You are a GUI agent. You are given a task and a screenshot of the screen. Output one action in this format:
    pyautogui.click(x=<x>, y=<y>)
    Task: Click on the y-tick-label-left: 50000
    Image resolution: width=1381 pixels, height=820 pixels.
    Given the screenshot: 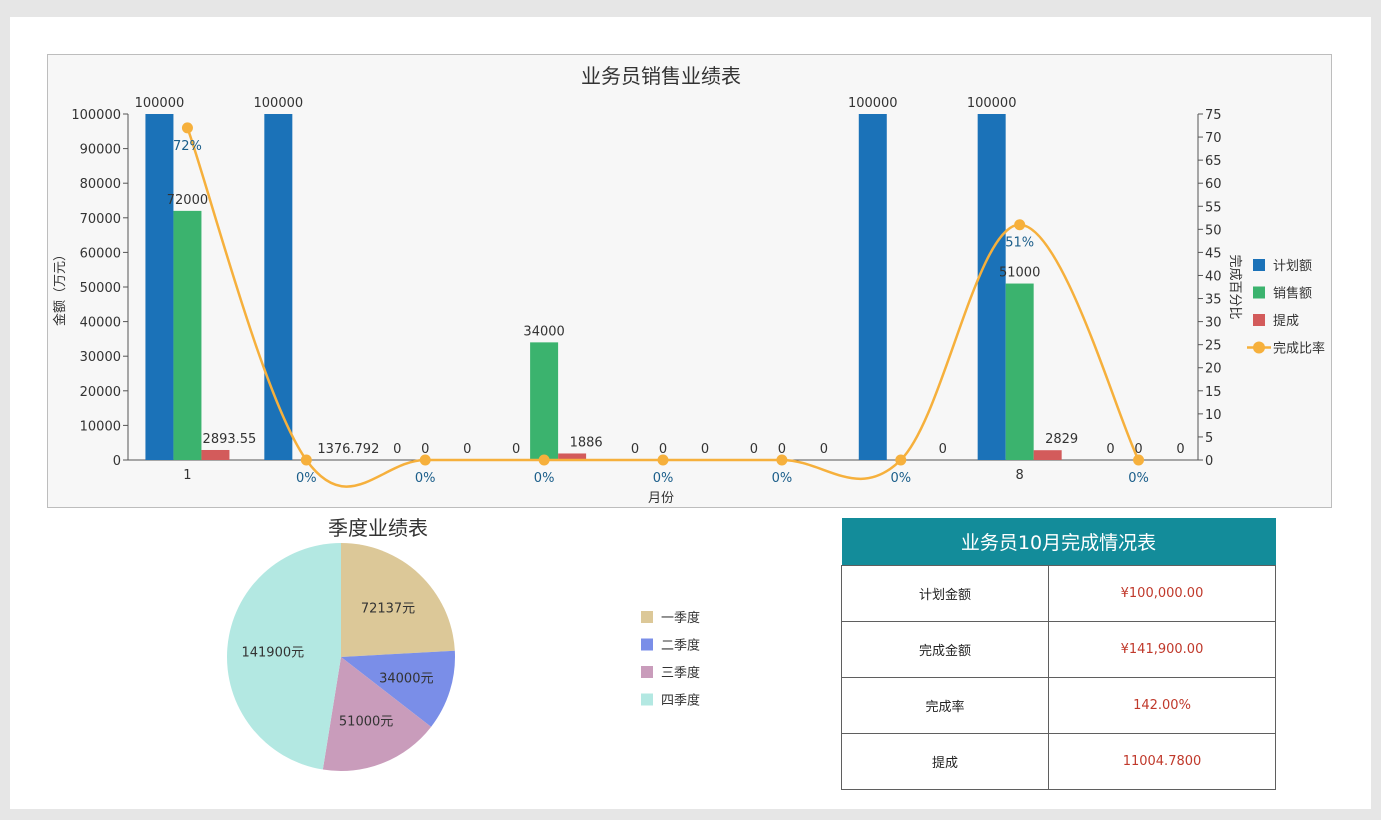 What is the action you would take?
    pyautogui.click(x=100, y=288)
    